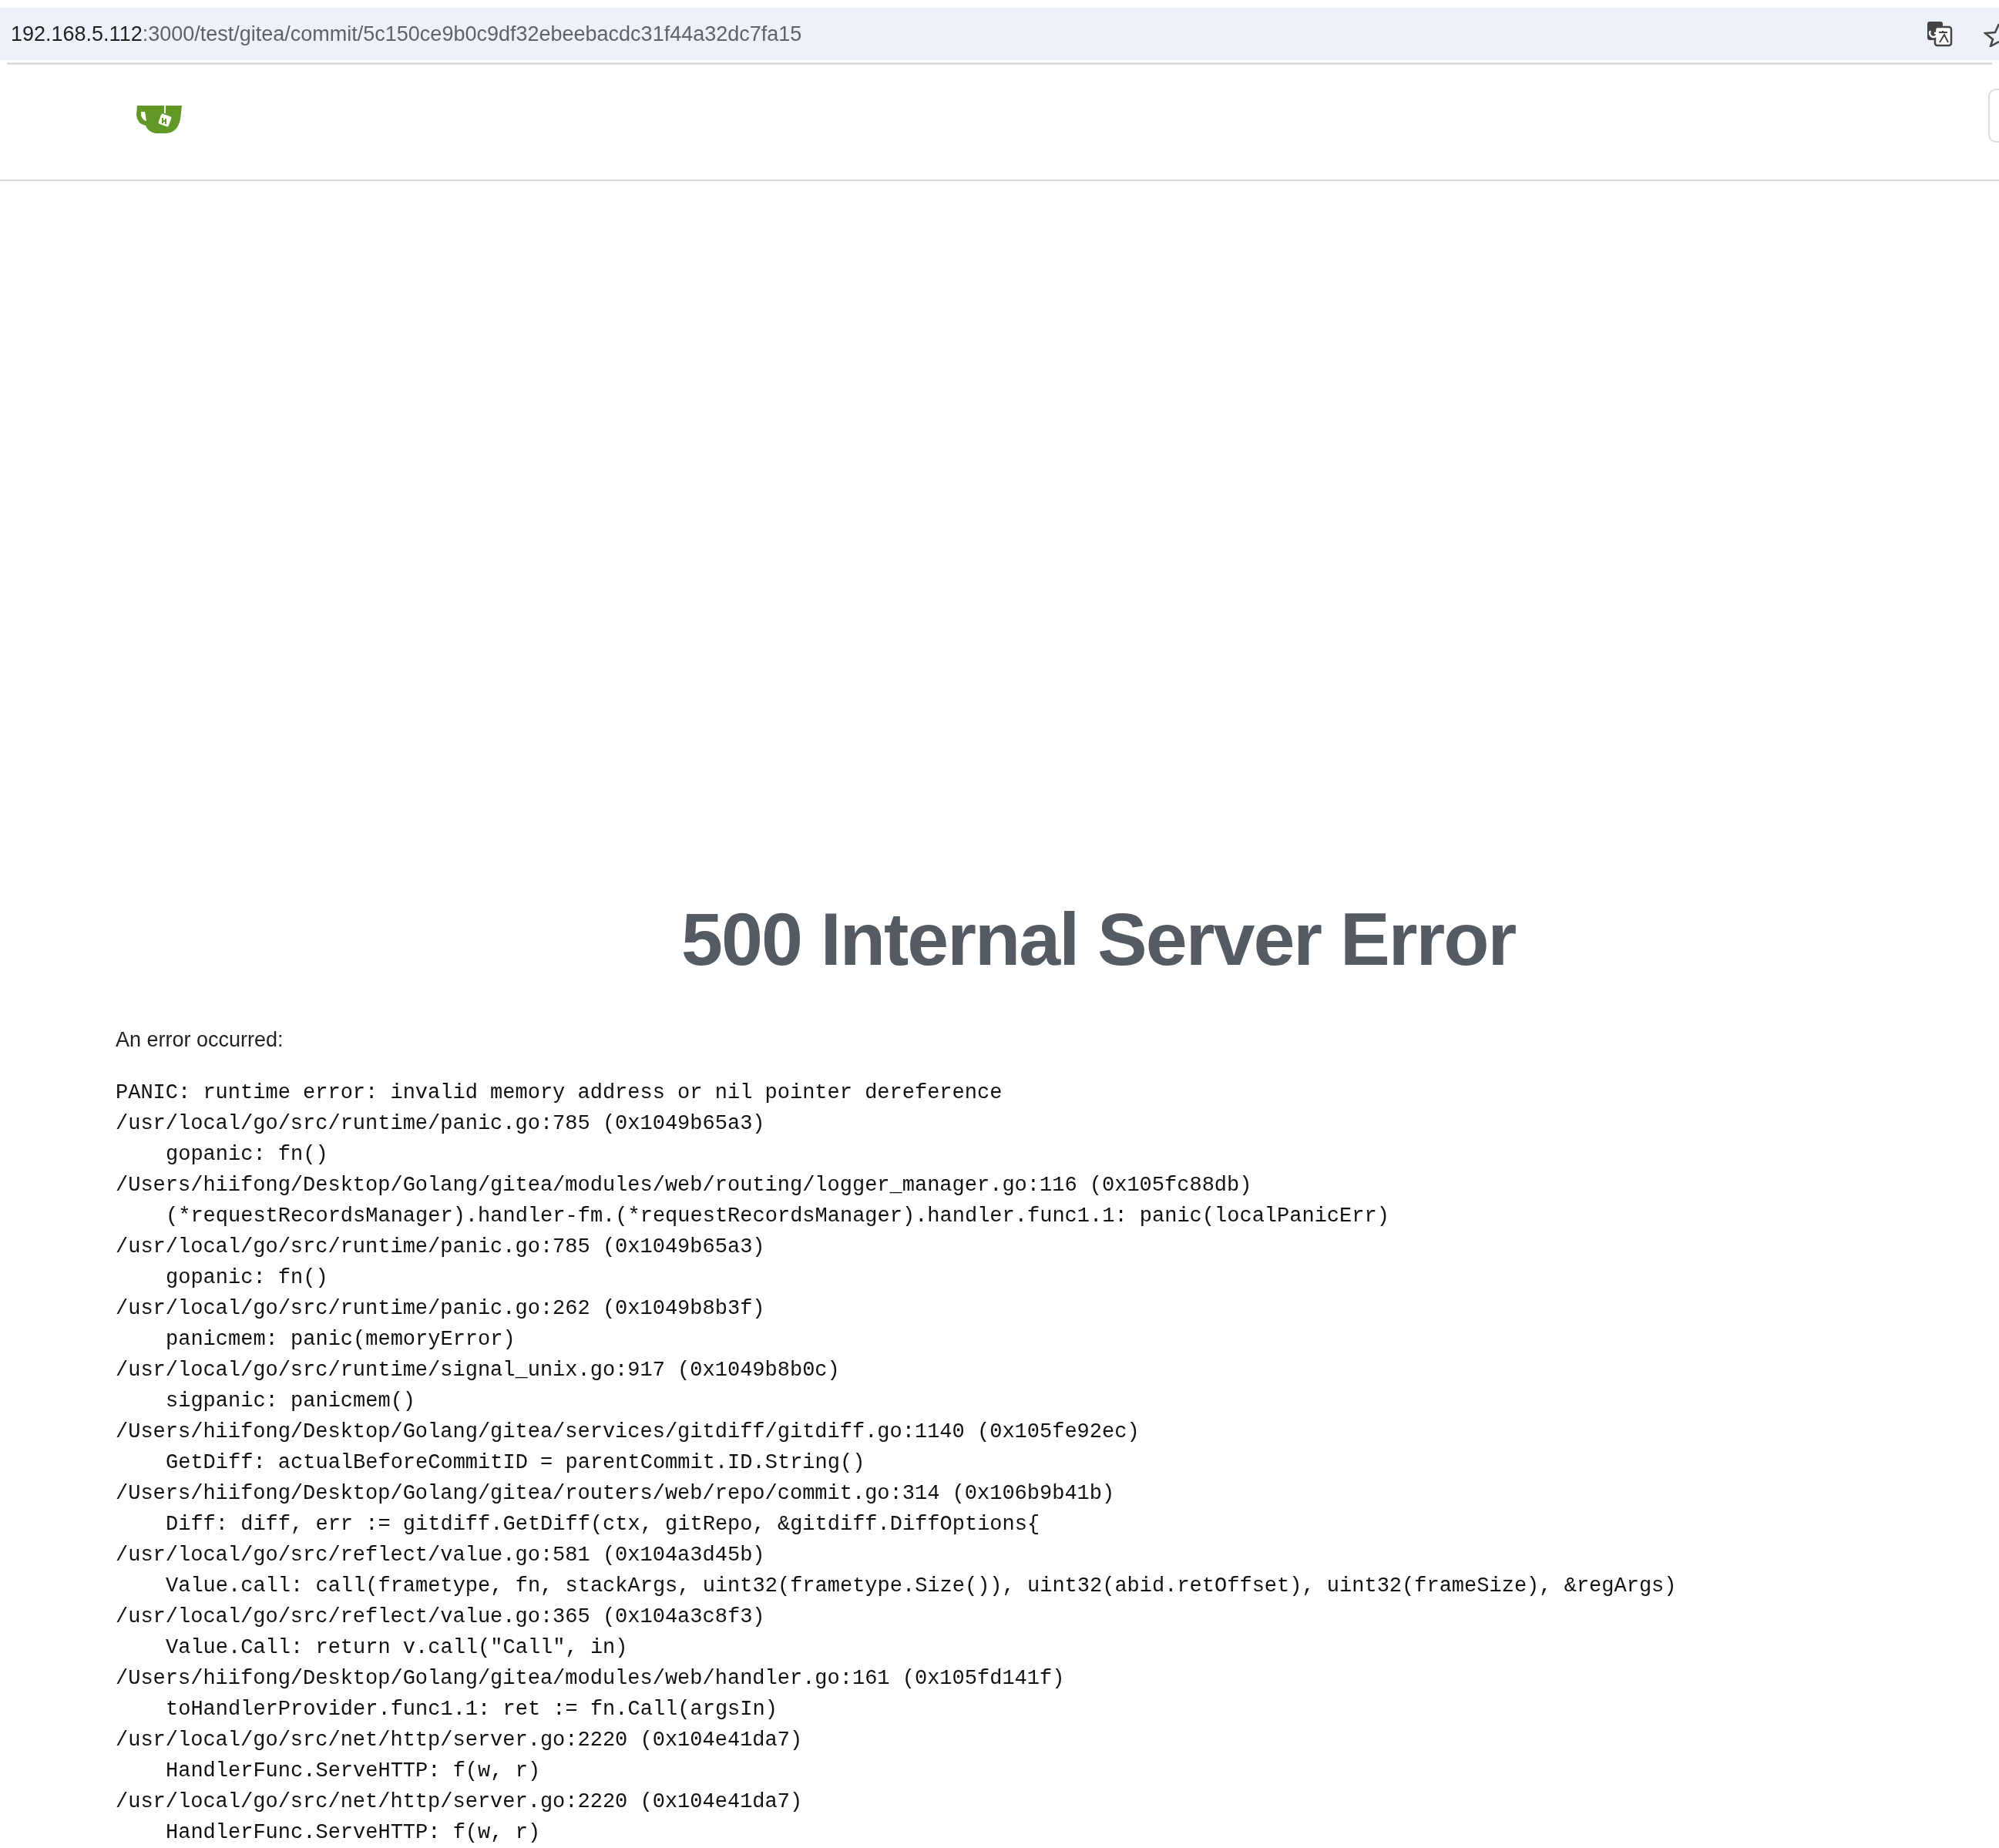 This screenshot has width=1999, height=1848. I want to click on address-bar: 192.168.5.112:3000/test/gitea/commit/5c150ce9b0c9df32ebeebacdc31f44a32dc7fa15, so click(999, 35).